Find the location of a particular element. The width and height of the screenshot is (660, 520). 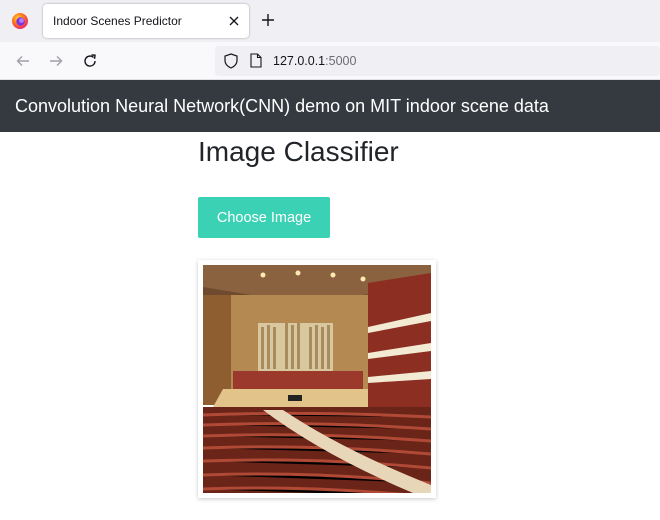

plus-icon is located at coordinates (268, 20).